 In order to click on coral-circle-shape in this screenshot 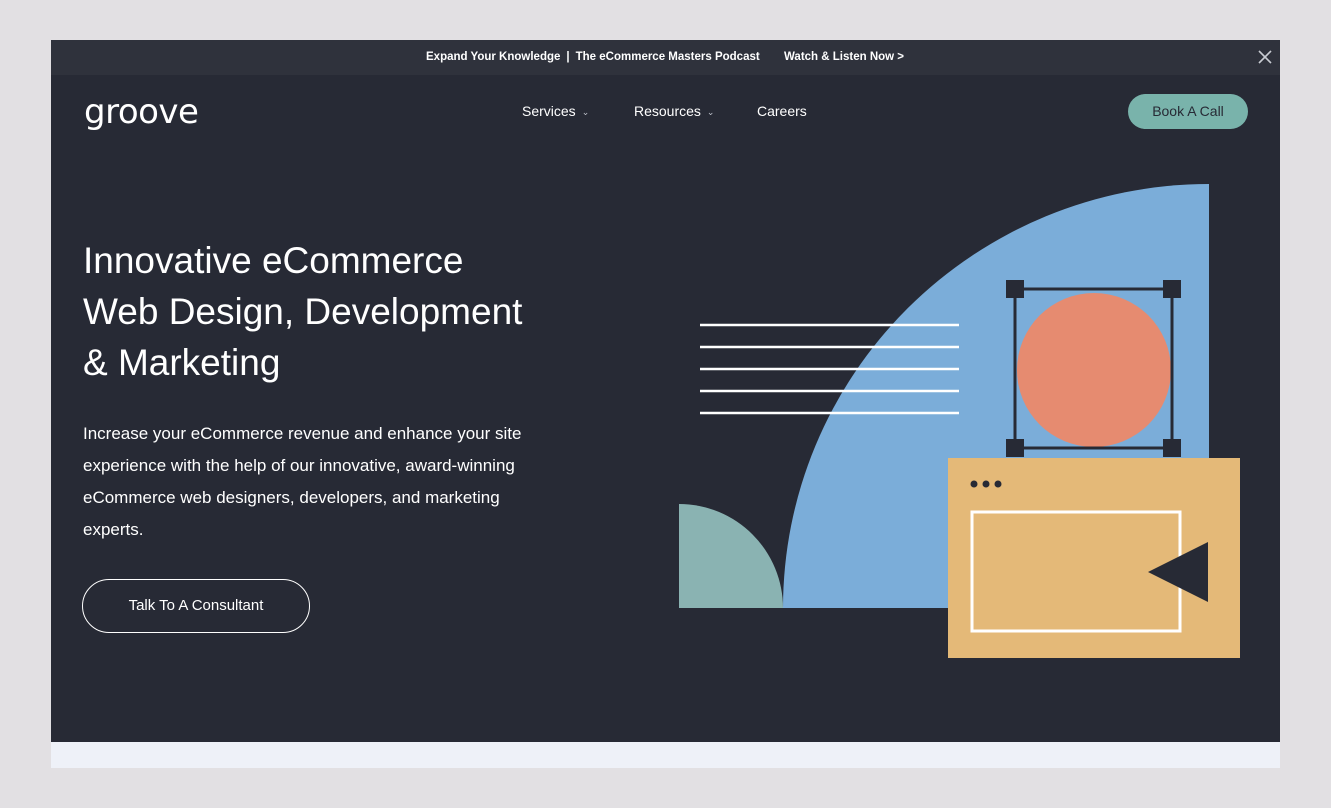, I will do `click(1094, 370)`.